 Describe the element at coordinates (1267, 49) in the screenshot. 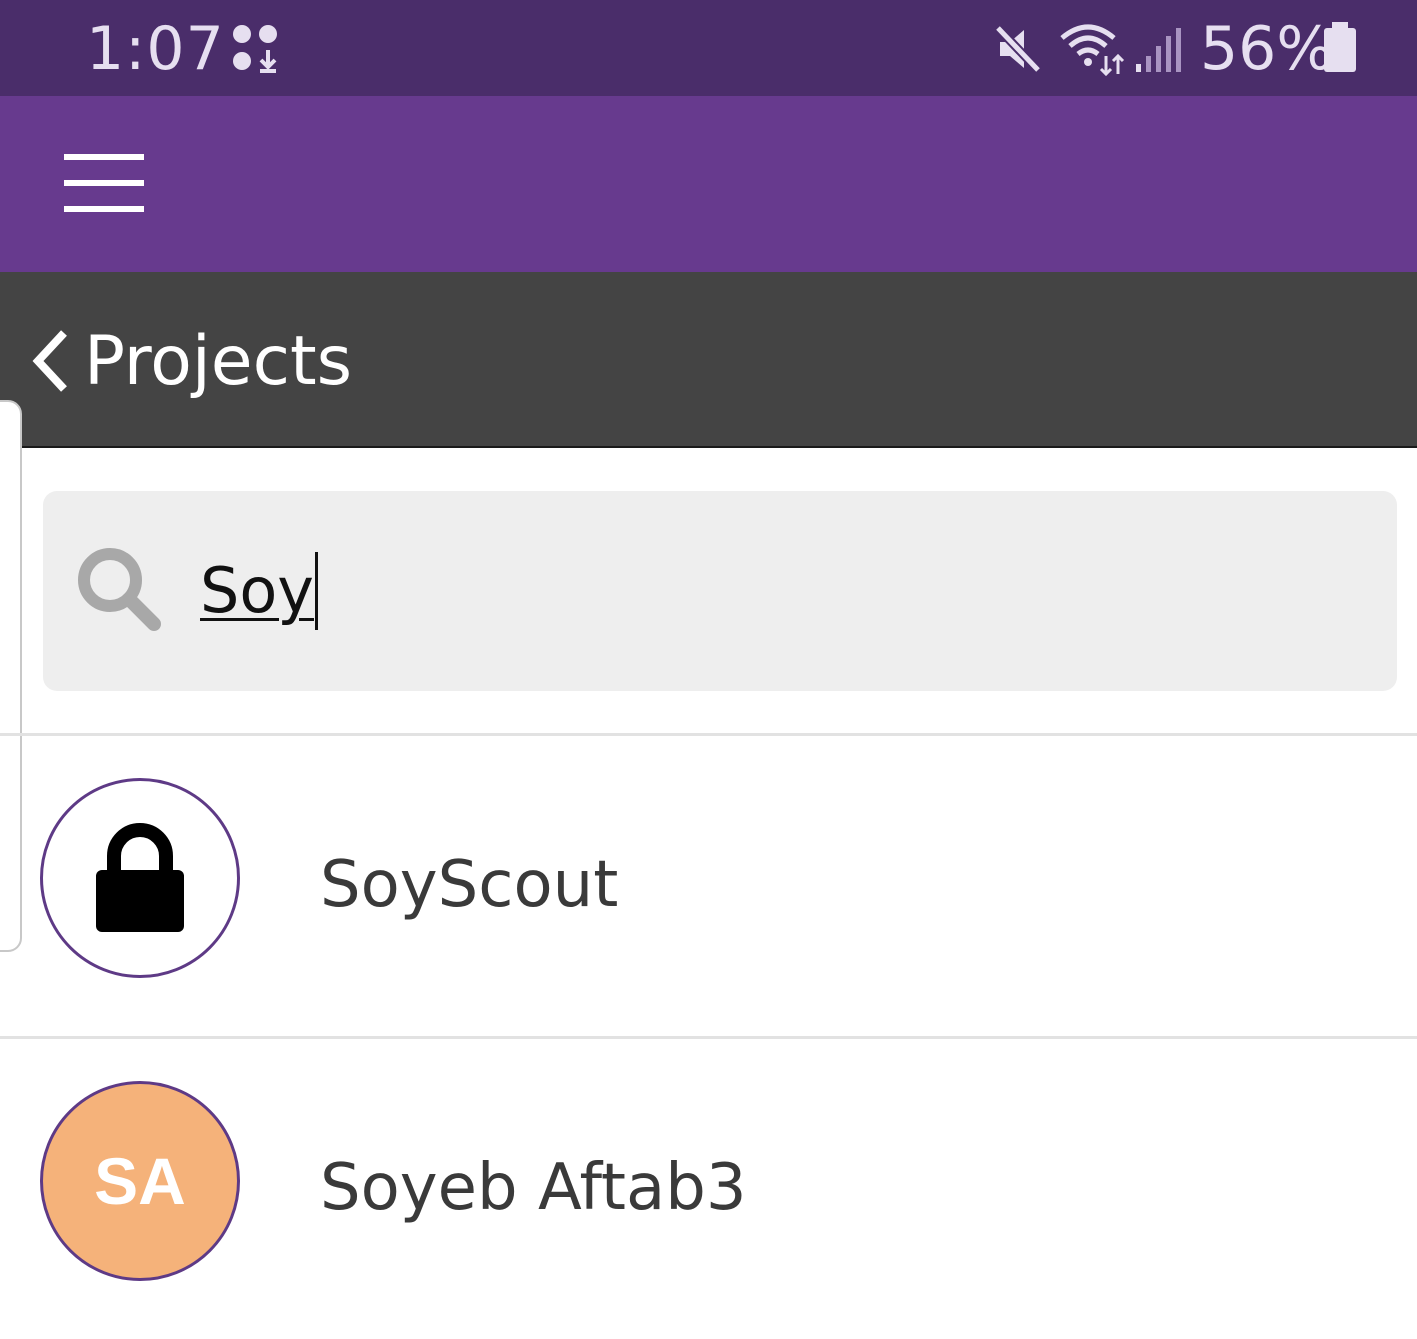

I see `battery-percent: 56%` at that location.